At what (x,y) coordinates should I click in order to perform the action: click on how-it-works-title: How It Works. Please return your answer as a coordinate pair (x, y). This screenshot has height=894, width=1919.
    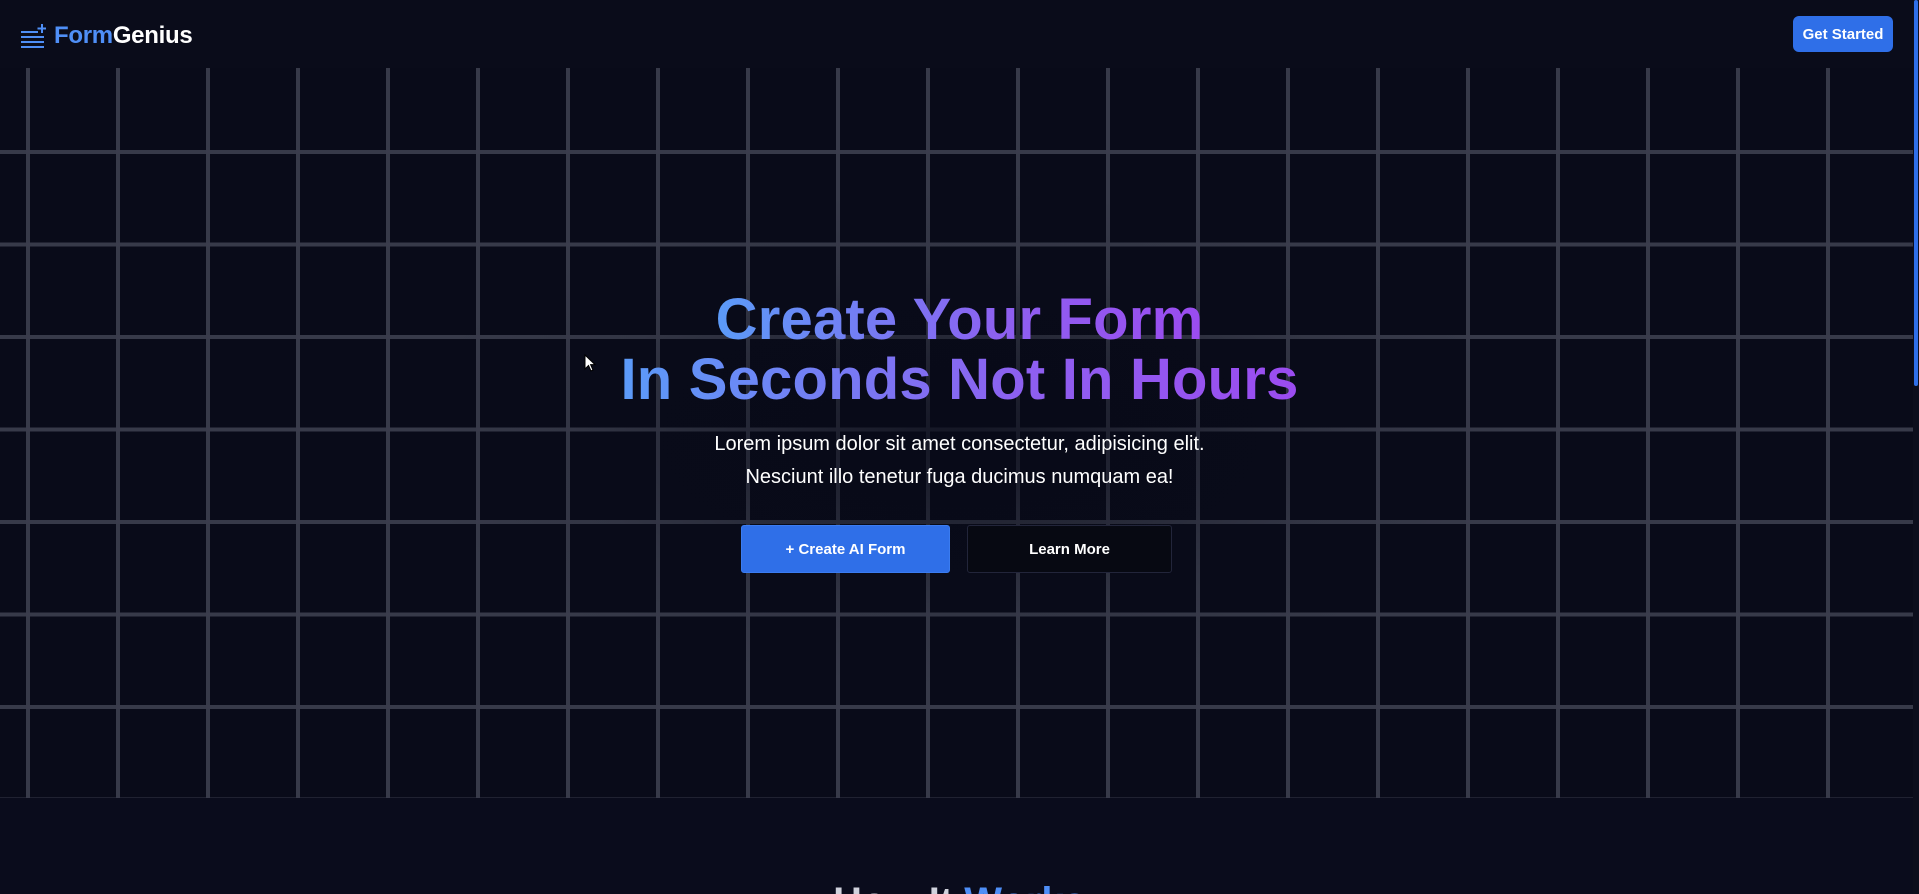
    Looking at the image, I should click on (959, 887).